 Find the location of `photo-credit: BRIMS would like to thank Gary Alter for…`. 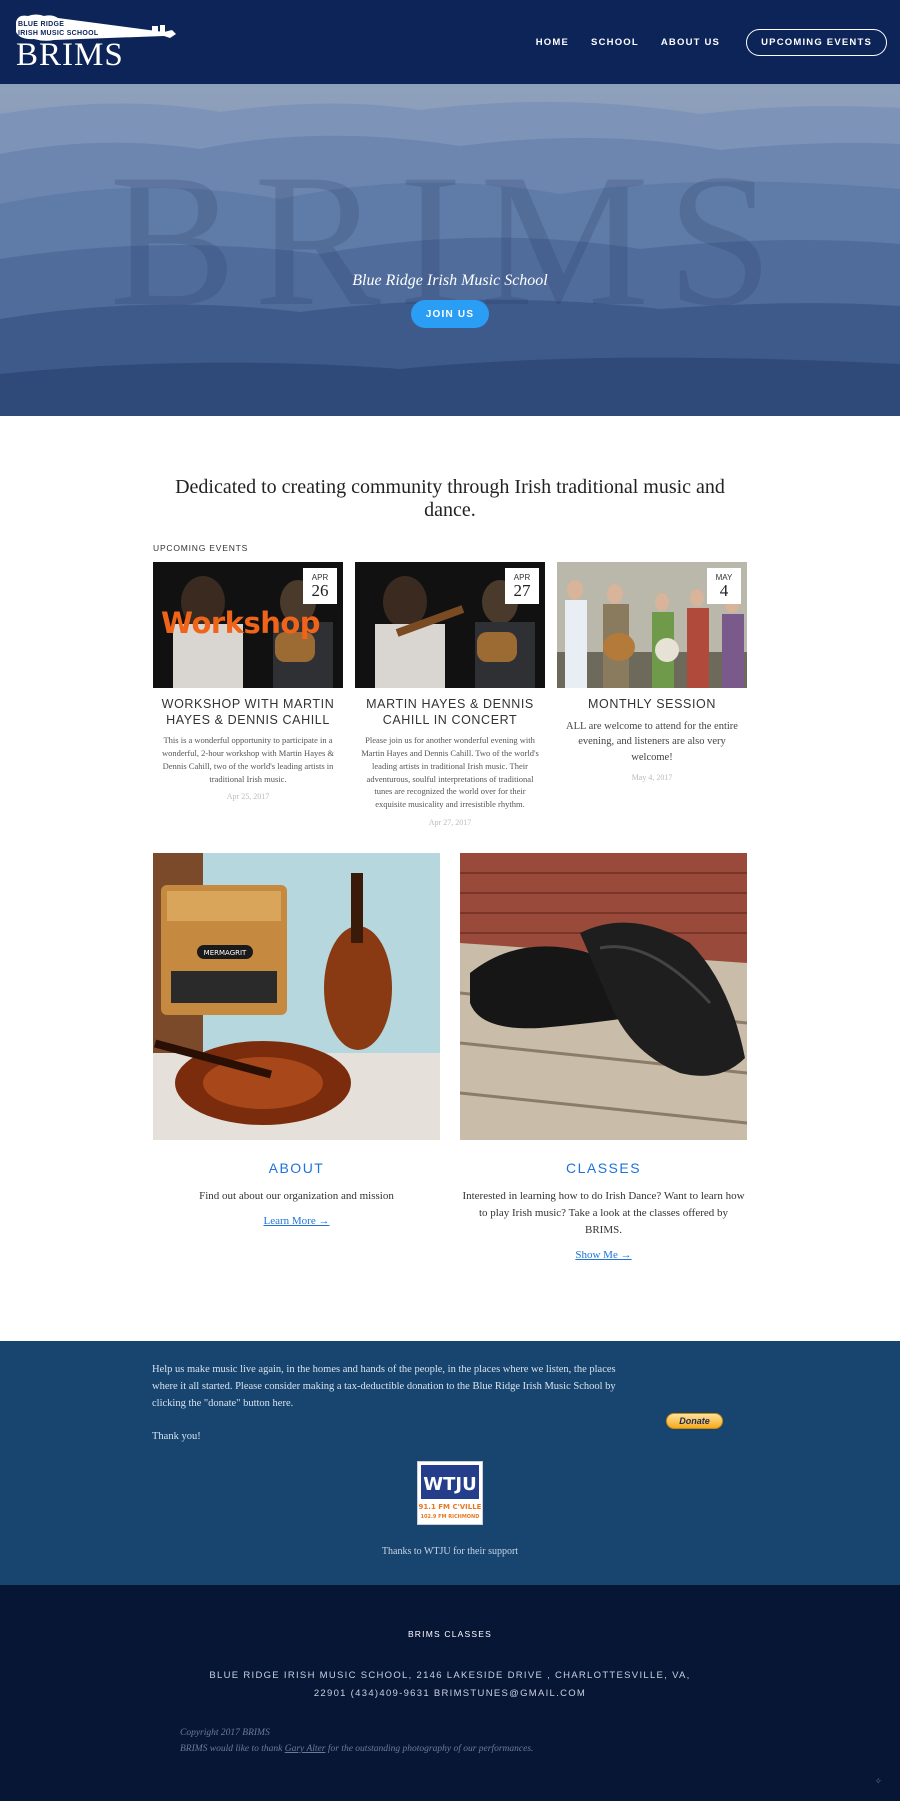

photo-credit: BRIMS would like to thank Gary Alter for… is located at coordinates (356, 1749).